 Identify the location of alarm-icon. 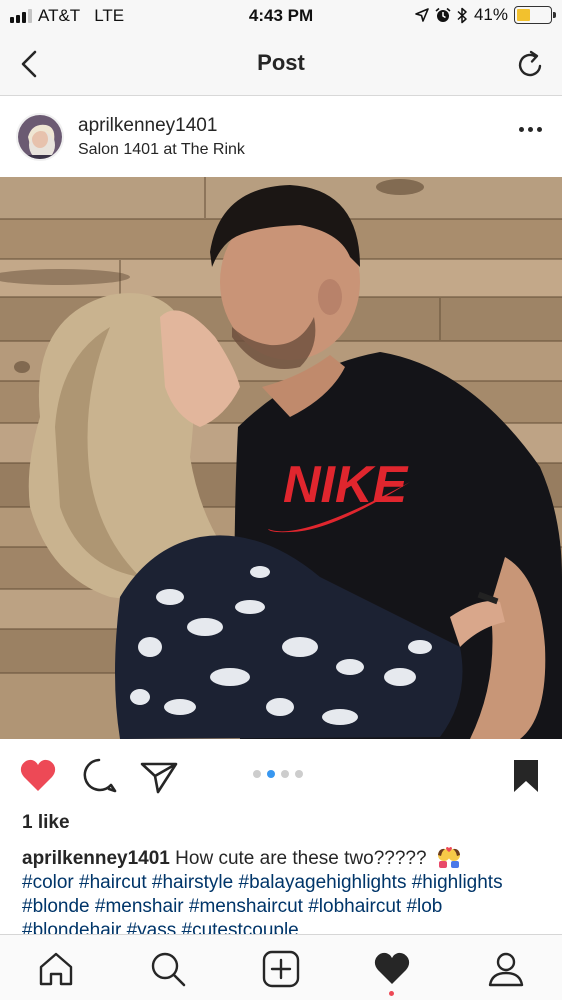
(443, 14).